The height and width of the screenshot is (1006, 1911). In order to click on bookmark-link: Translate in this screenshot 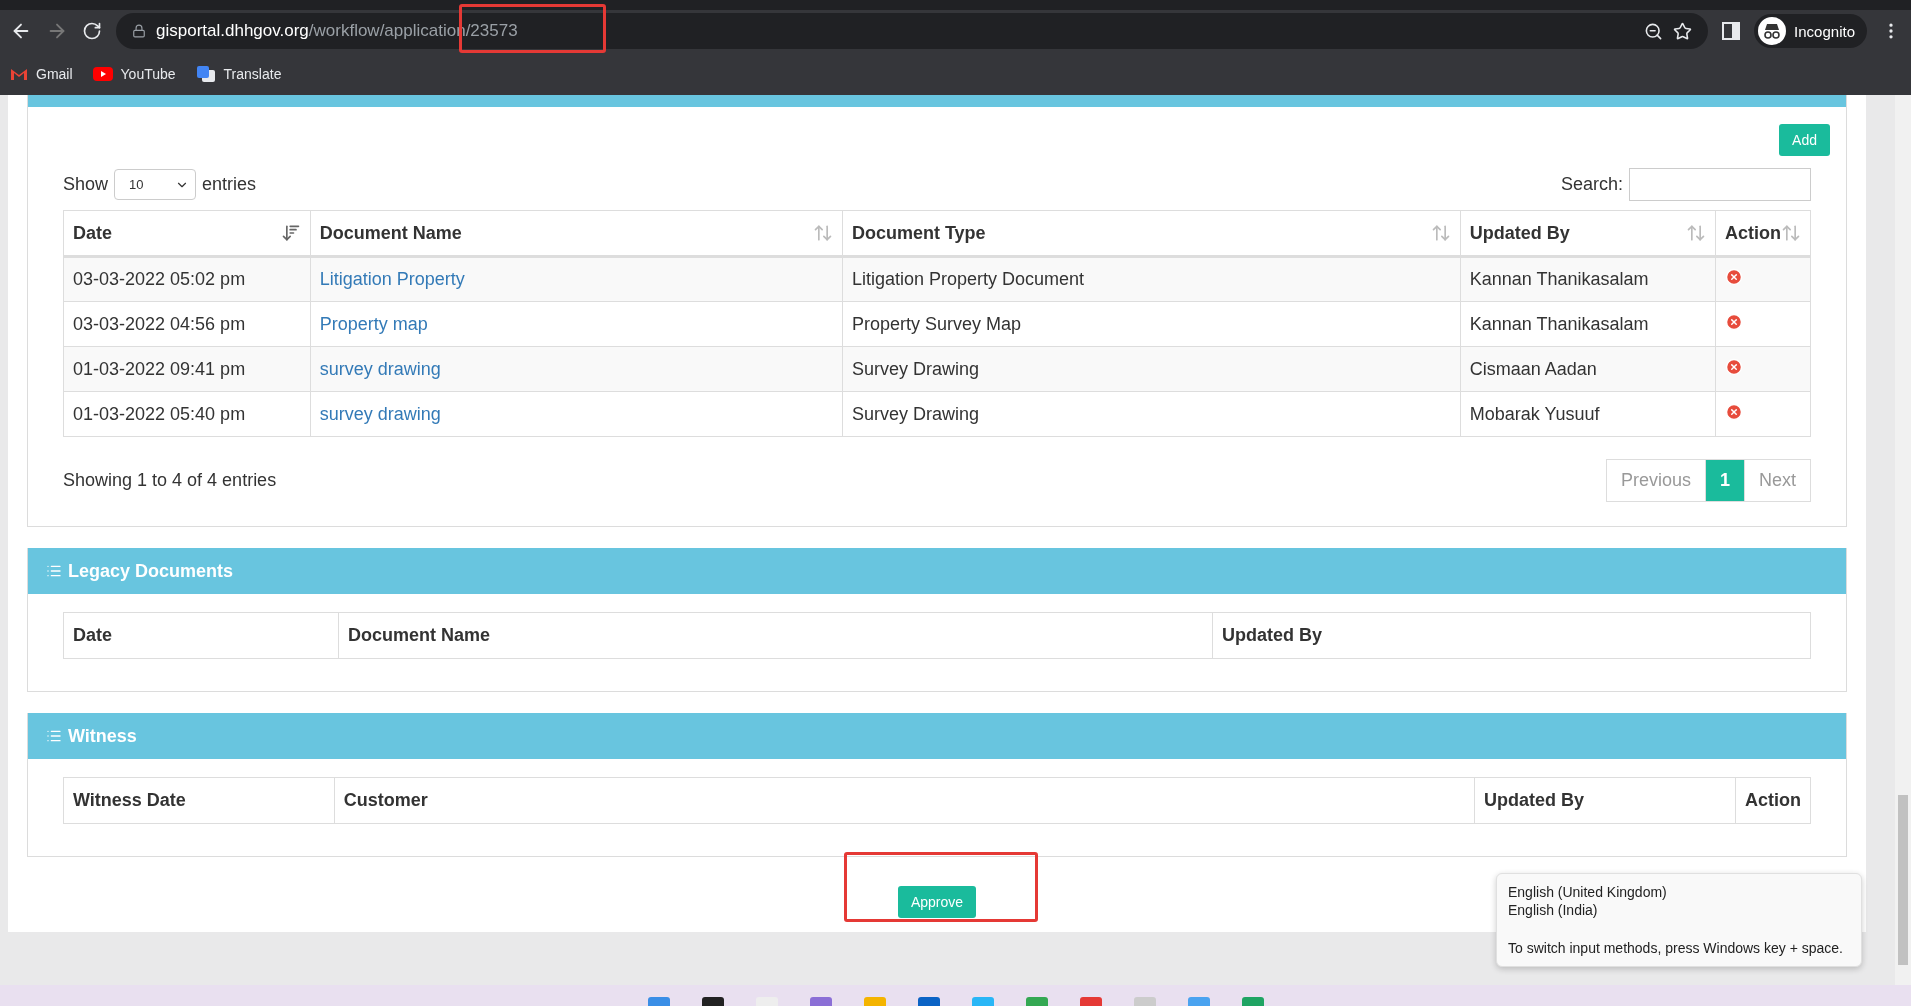, I will do `click(238, 73)`.